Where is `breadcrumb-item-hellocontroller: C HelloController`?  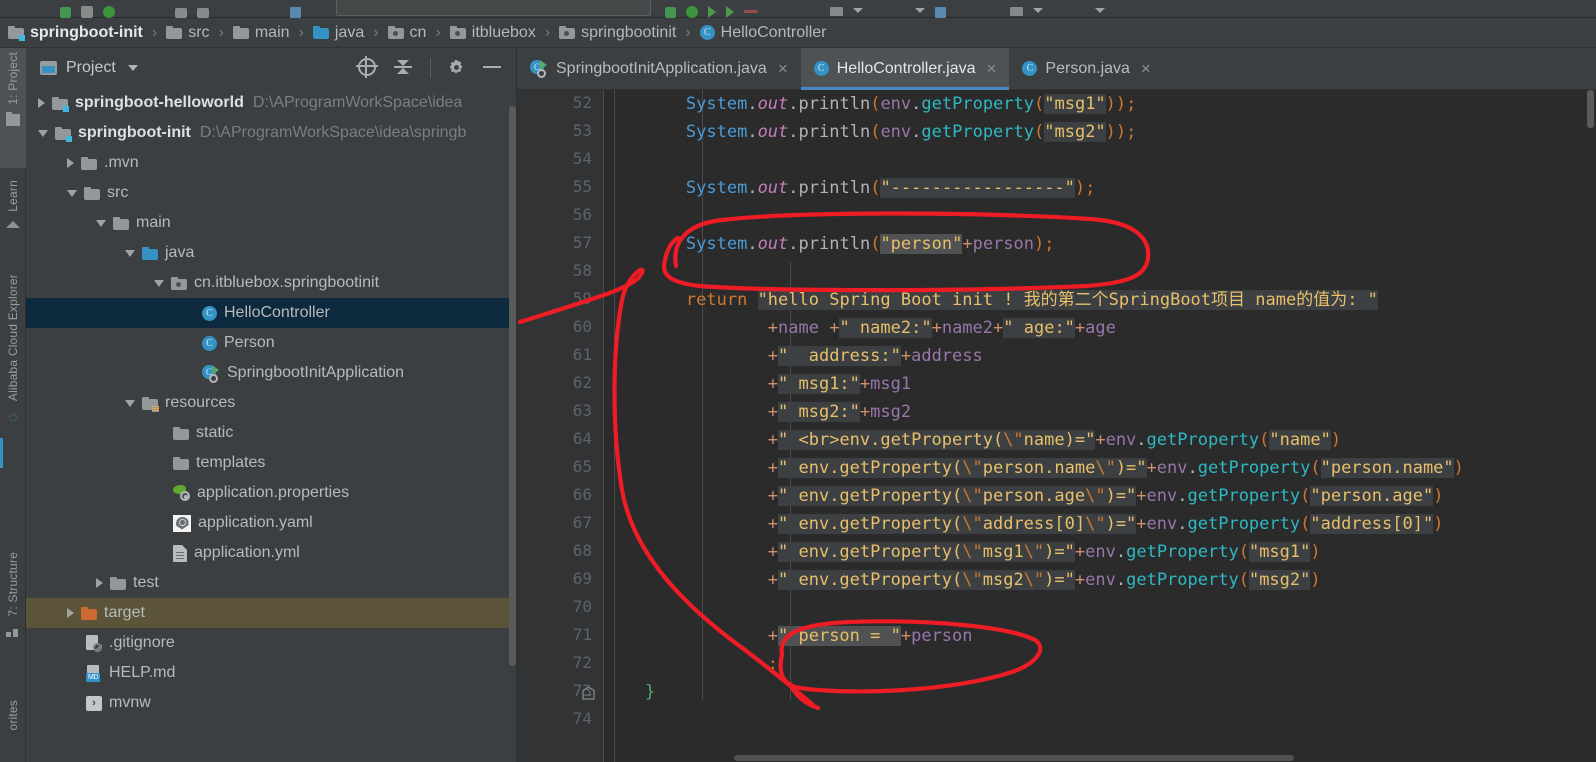
breadcrumb-item-hellocontroller: C HelloController is located at coordinates (762, 33).